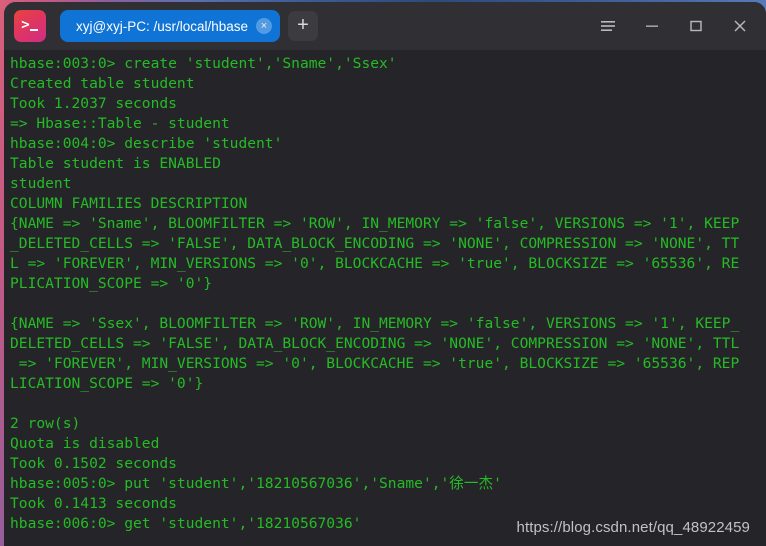  I want to click on hamburger-menu-icon, so click(608, 26).